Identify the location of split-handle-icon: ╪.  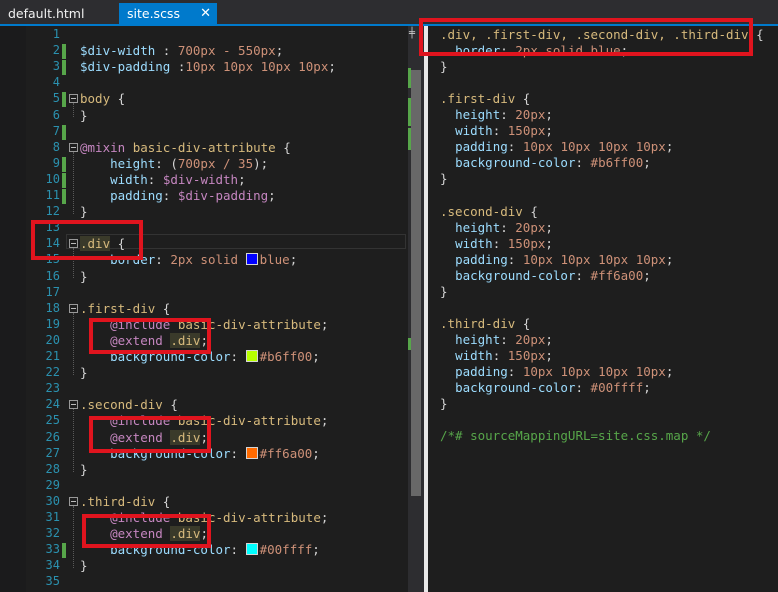
(412, 33).